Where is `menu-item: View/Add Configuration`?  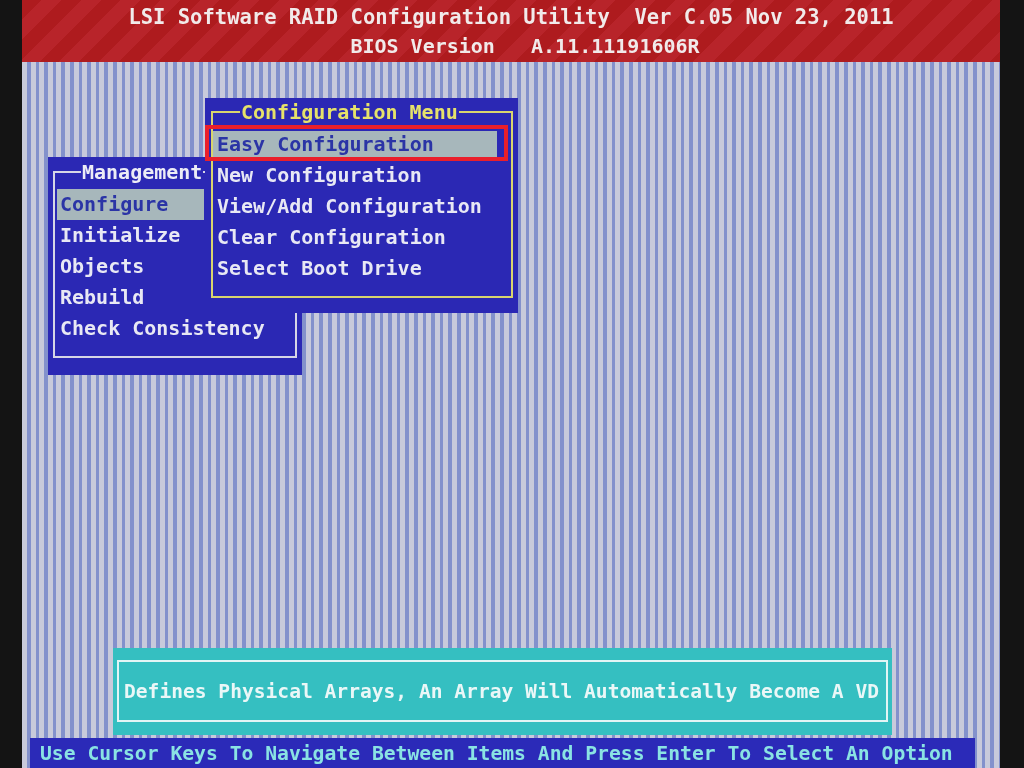
menu-item: View/Add Configuration is located at coordinates (355, 206).